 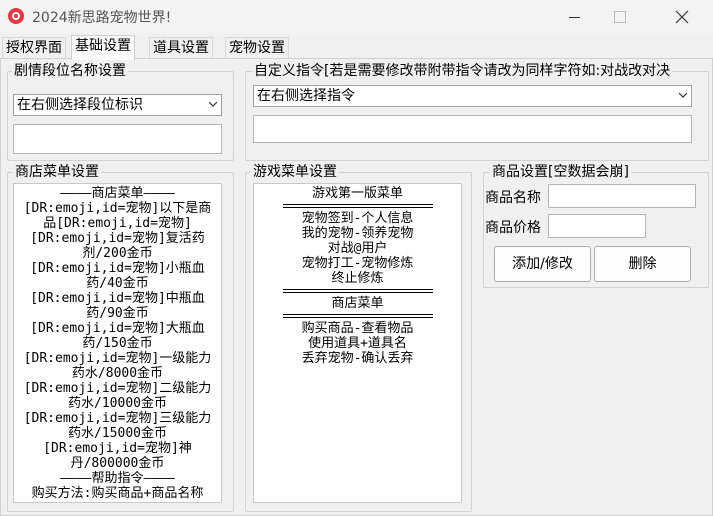 I want to click on rank-group-legend: 剧情段位名称设置, so click(x=70, y=71).